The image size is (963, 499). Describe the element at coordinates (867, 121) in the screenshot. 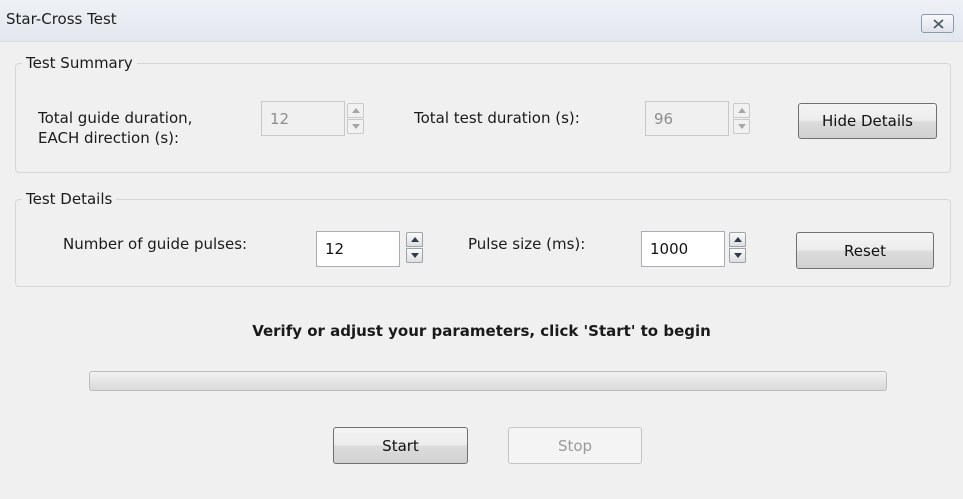

I see `hide-details-button: Hide Details` at that location.